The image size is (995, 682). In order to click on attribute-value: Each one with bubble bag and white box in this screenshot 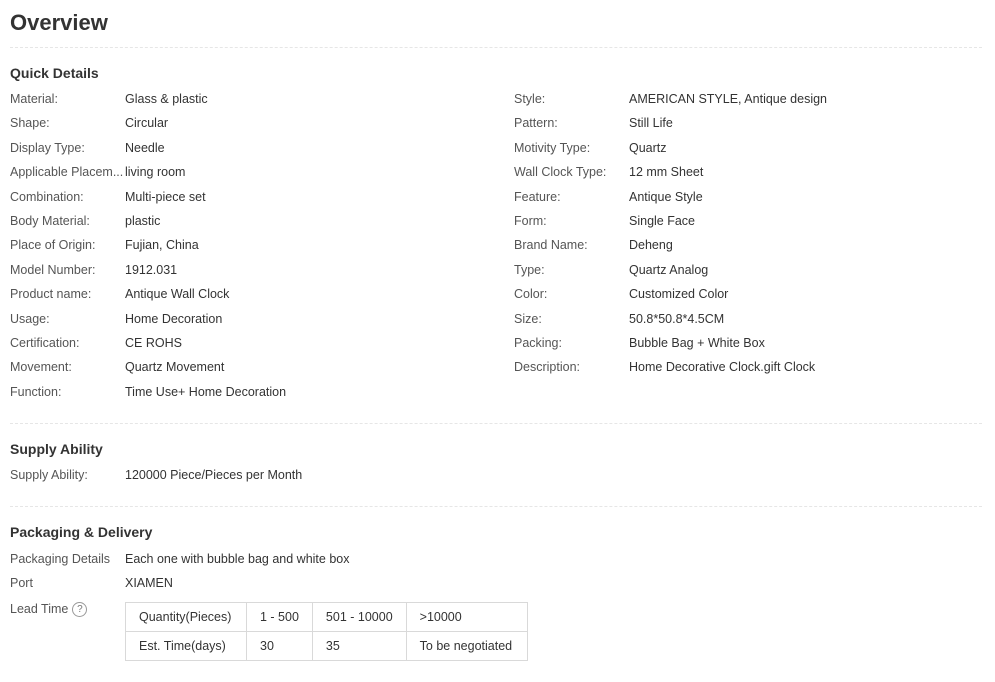, I will do `click(237, 559)`.